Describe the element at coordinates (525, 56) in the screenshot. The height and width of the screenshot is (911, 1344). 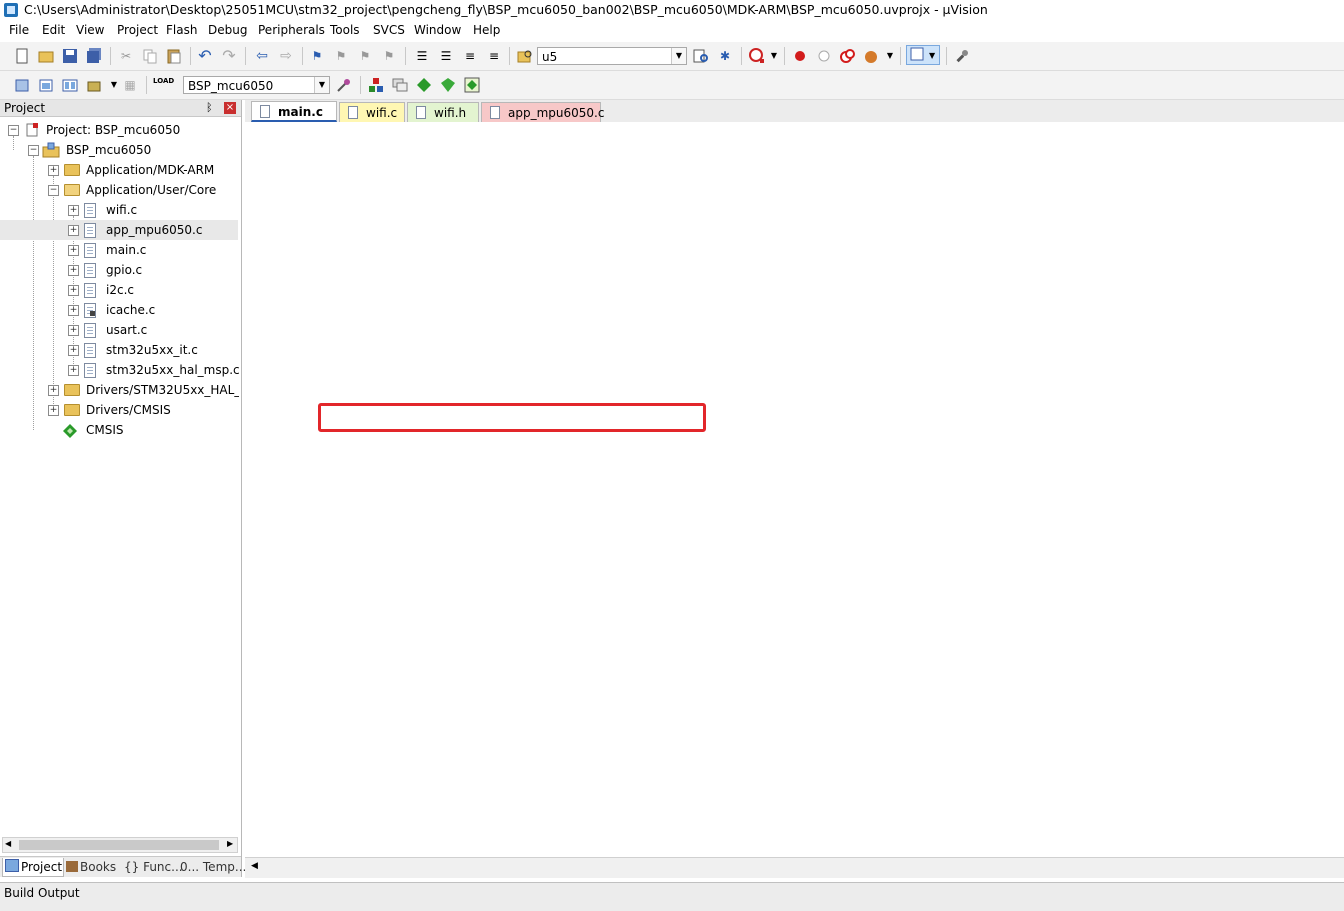
I see `find-in-files-icon` at that location.